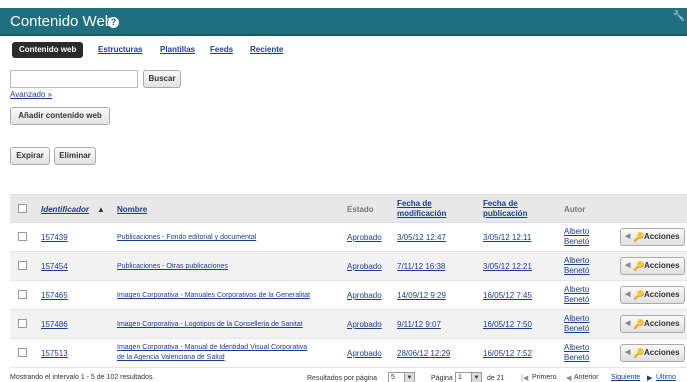 This screenshot has height=382, width=687. Describe the element at coordinates (569, 378) in the screenshot. I see `prev-page-icon: ◀` at that location.